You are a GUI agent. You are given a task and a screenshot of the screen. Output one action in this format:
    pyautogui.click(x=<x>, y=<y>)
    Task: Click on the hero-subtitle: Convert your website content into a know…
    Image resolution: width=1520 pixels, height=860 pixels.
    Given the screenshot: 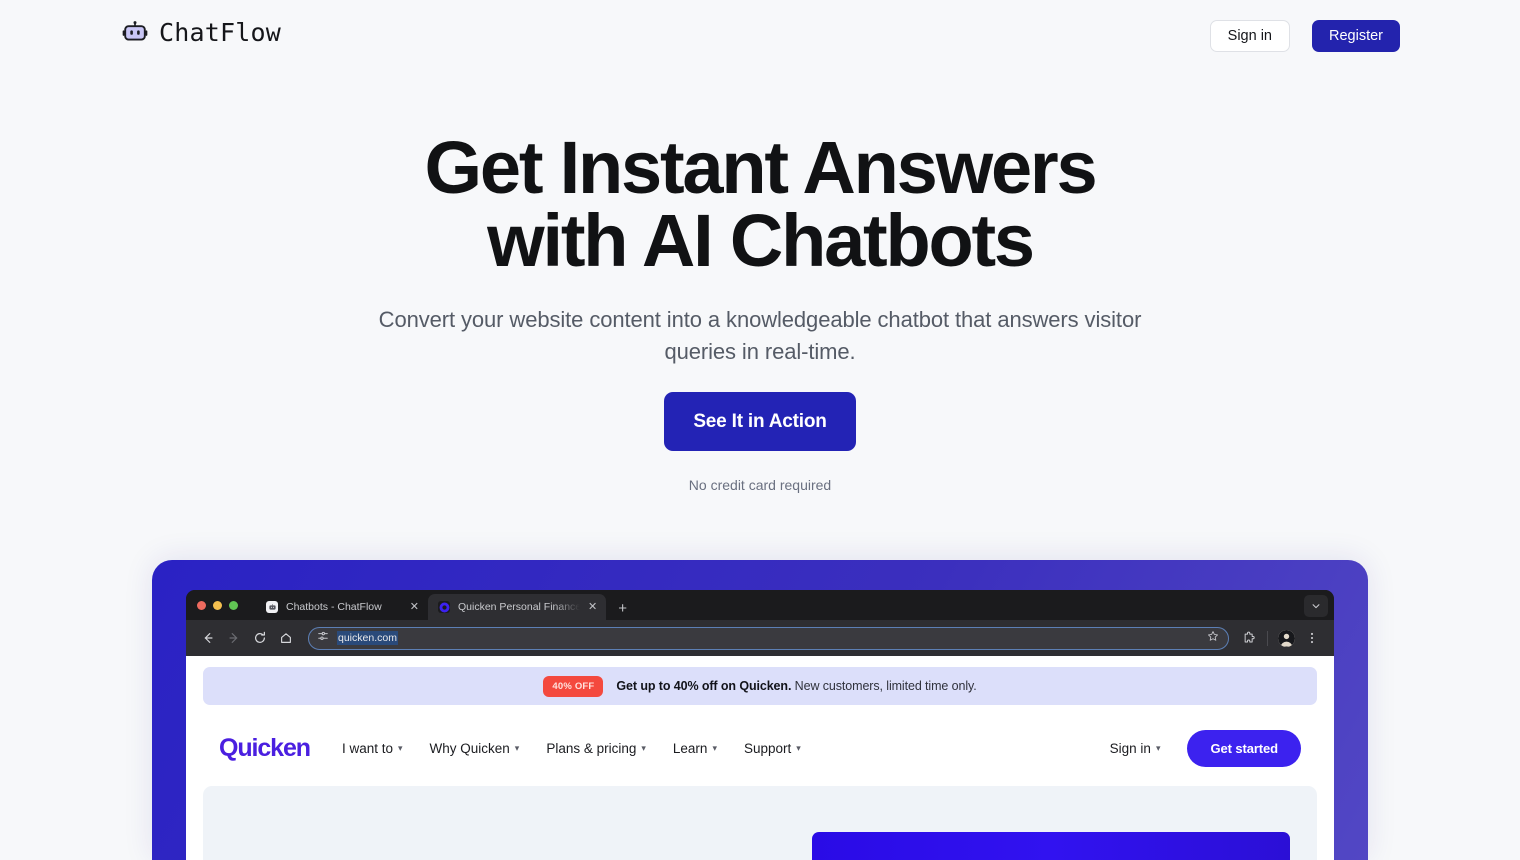 What is the action you would take?
    pyautogui.click(x=760, y=335)
    